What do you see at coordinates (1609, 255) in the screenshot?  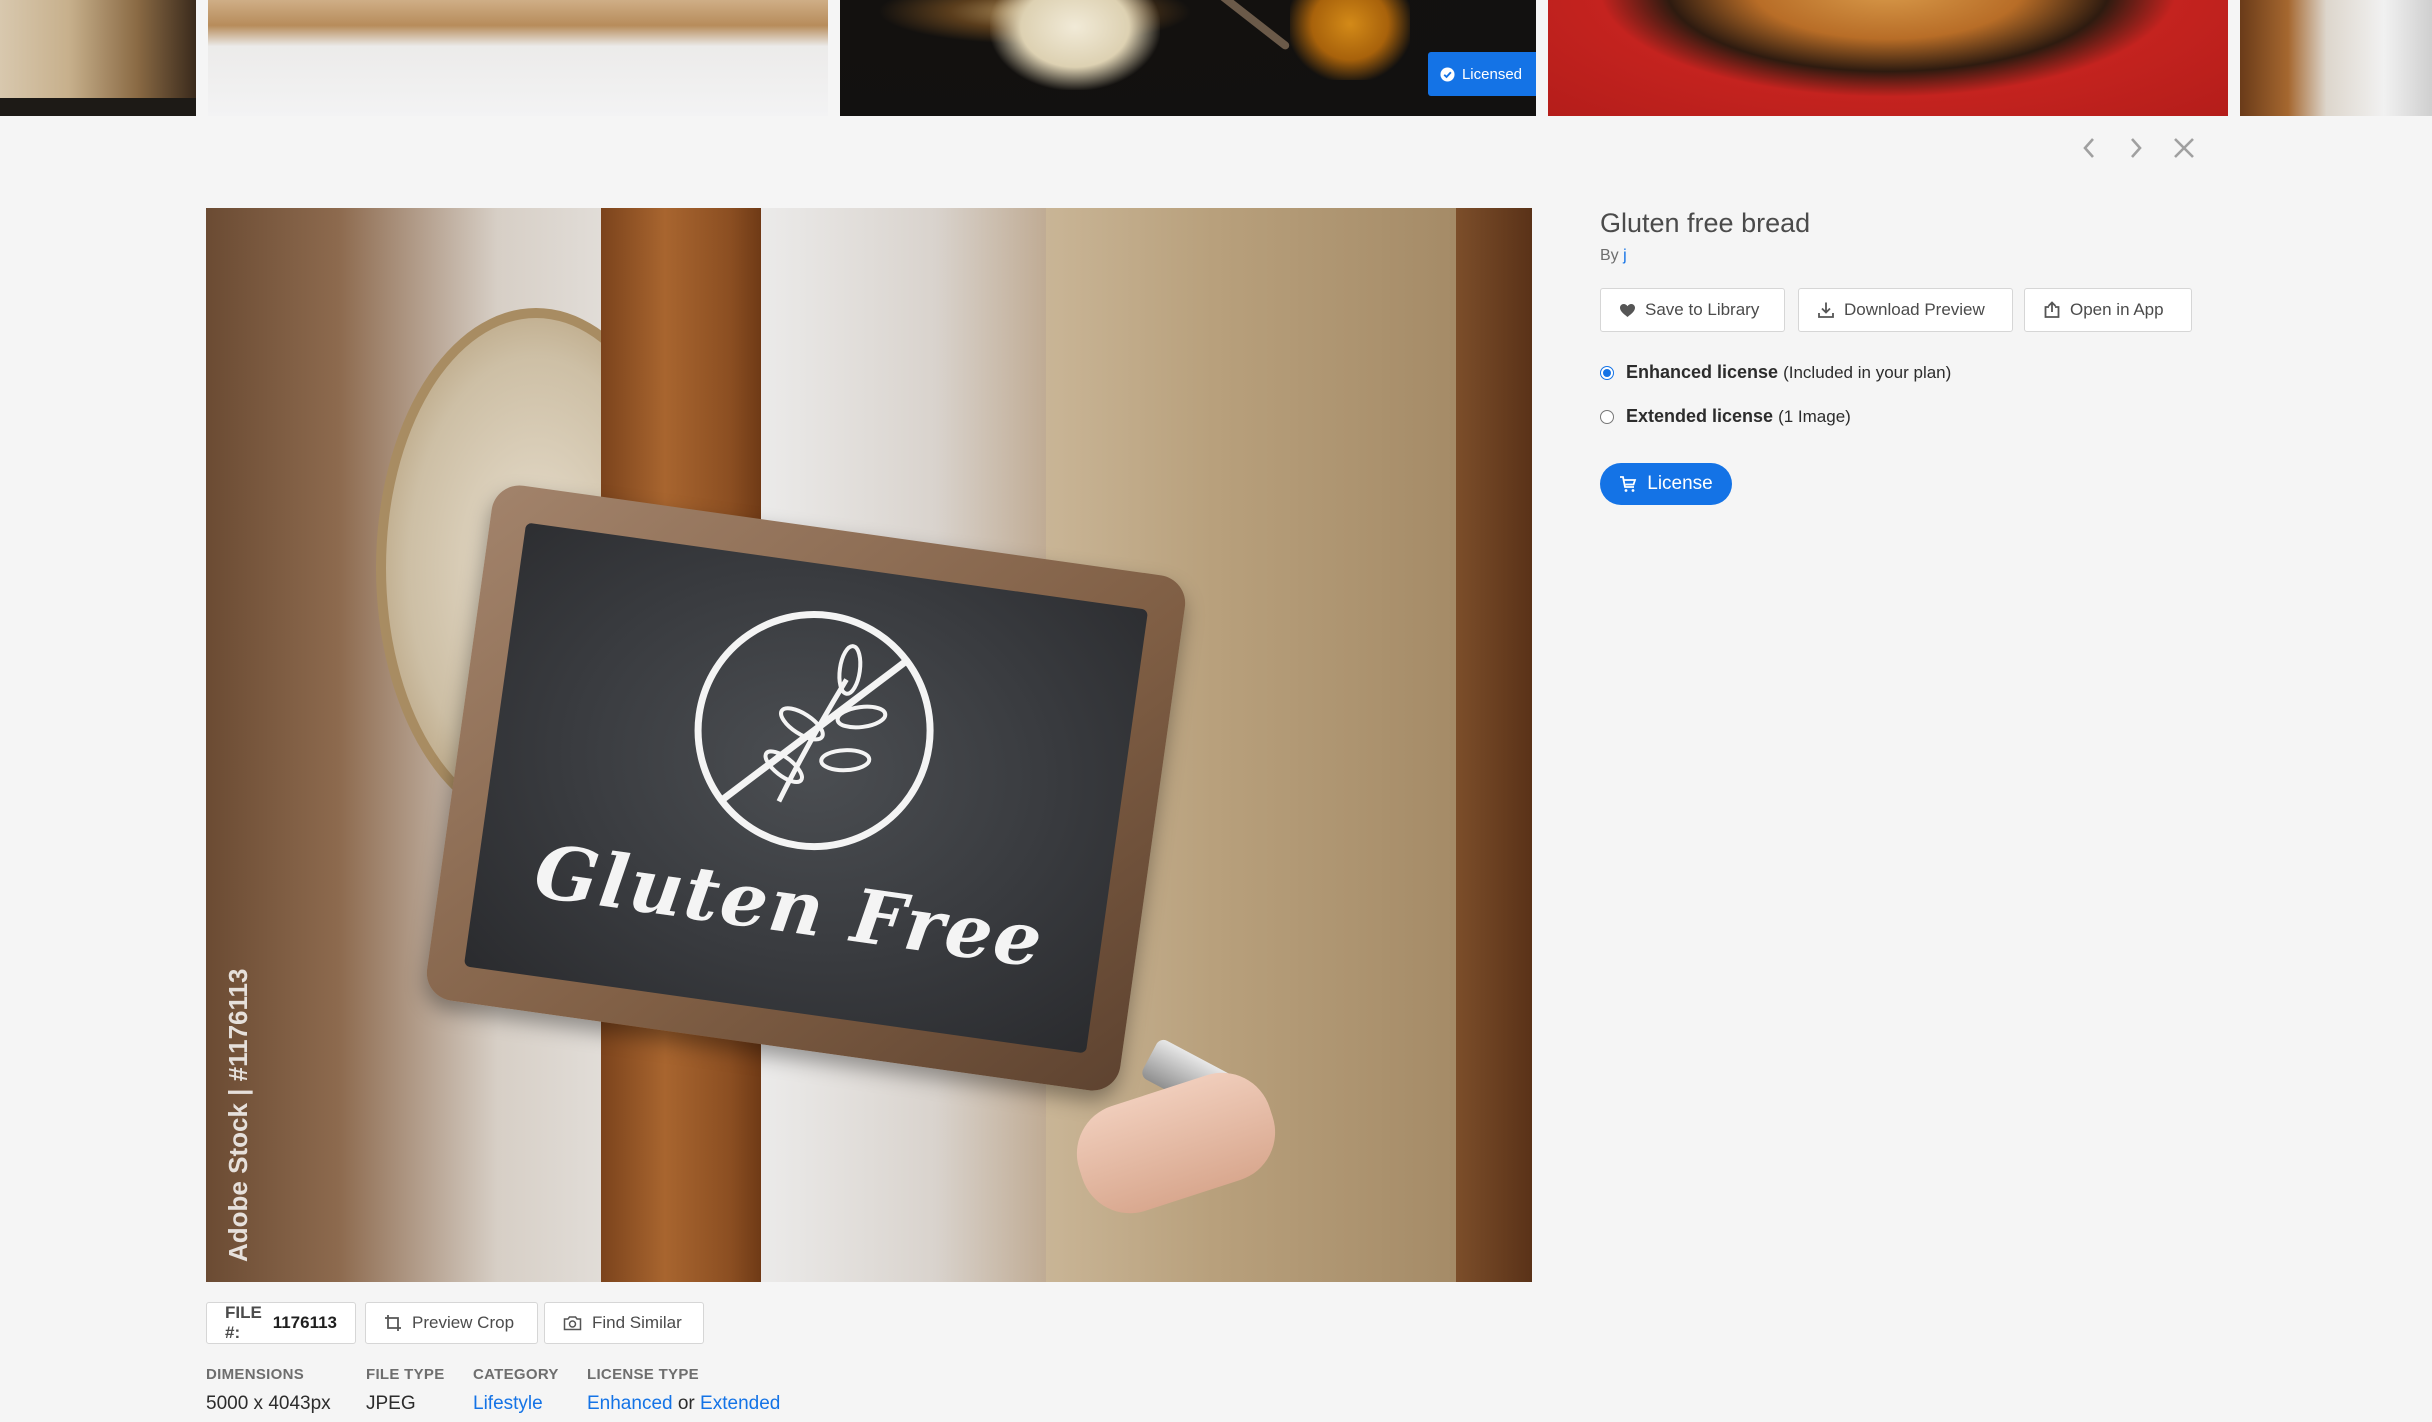 I see `by-label: By` at bounding box center [1609, 255].